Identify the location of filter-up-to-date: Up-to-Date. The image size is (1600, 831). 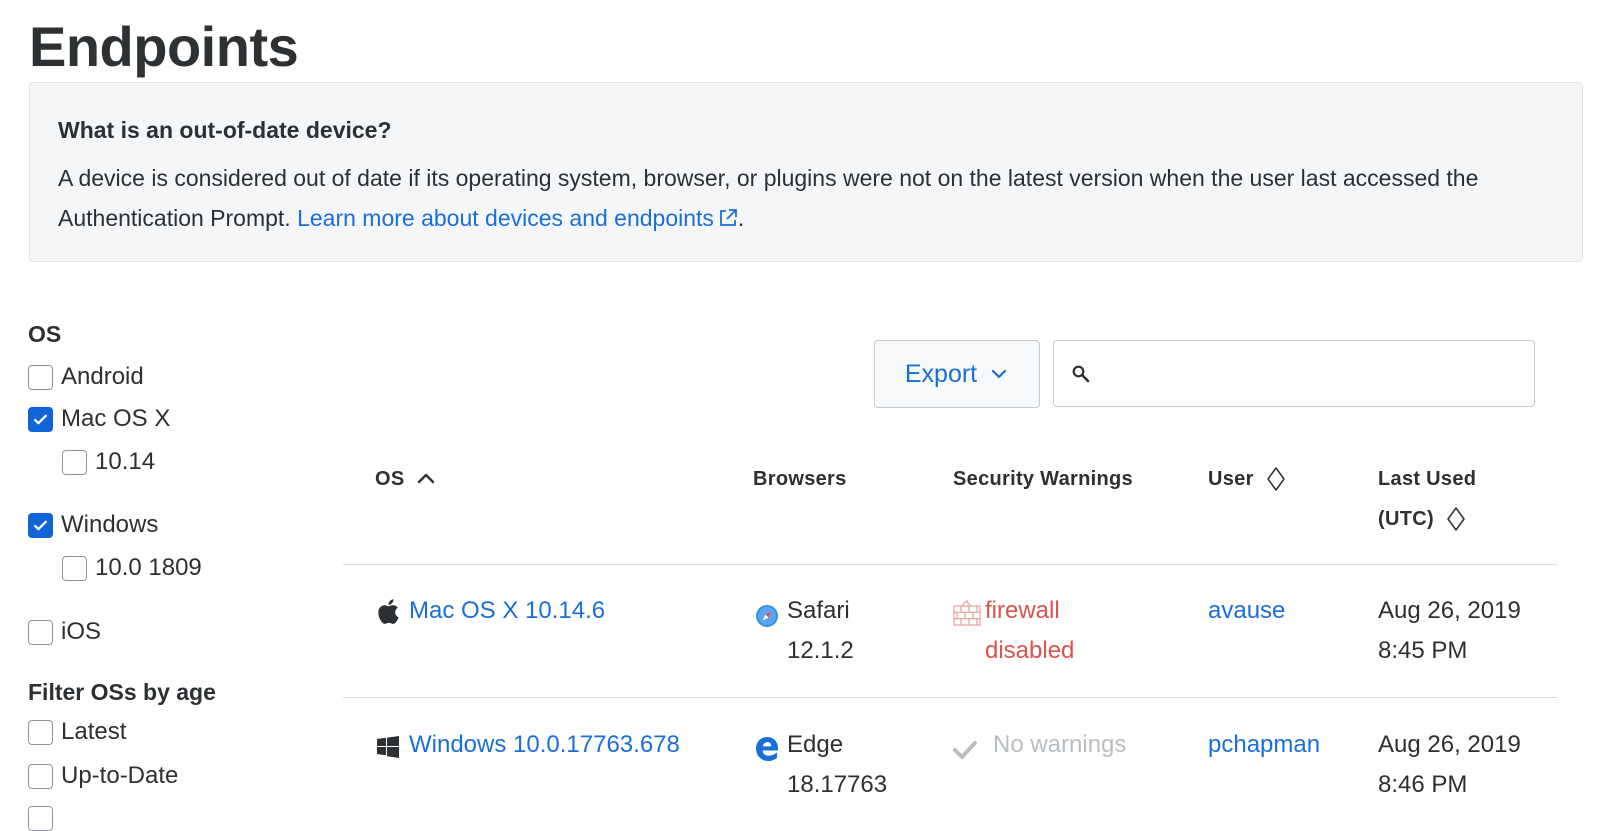
(103, 776).